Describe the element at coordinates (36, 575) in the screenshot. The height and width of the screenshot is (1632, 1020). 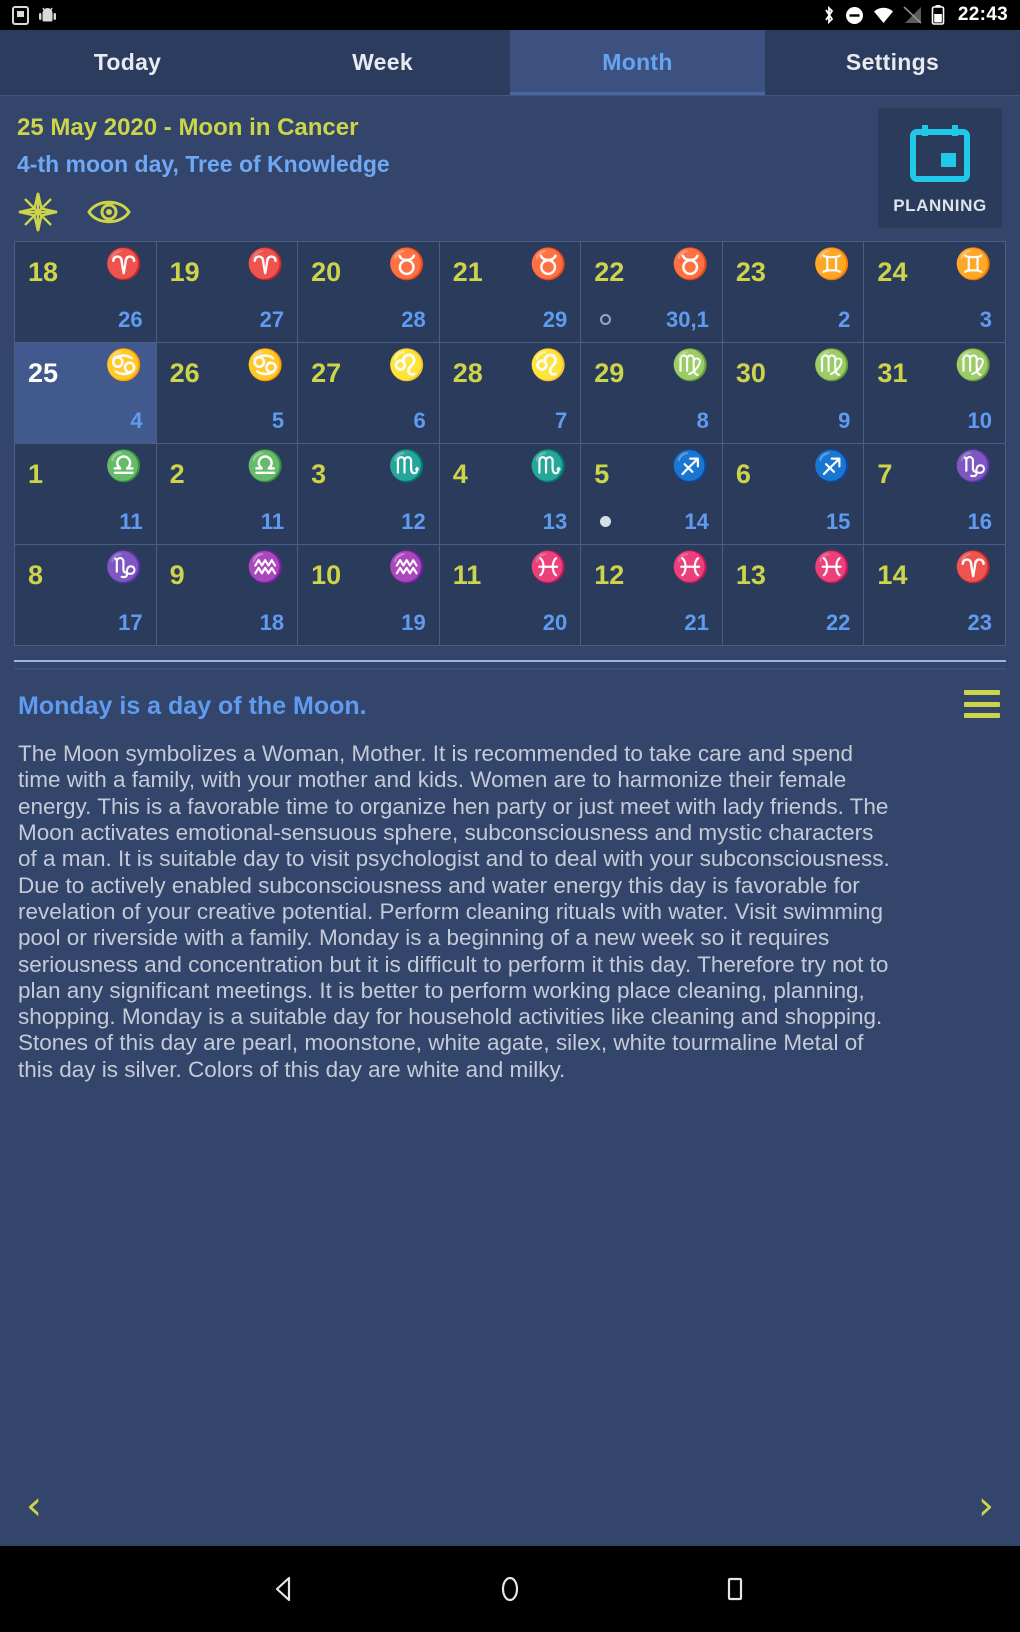
I see `calendar-day-number: 8` at that location.